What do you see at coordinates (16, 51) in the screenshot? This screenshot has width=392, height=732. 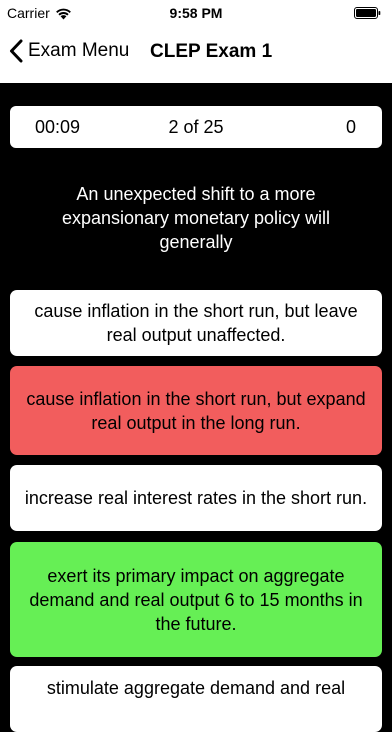 I see `chevron-left-icon` at bounding box center [16, 51].